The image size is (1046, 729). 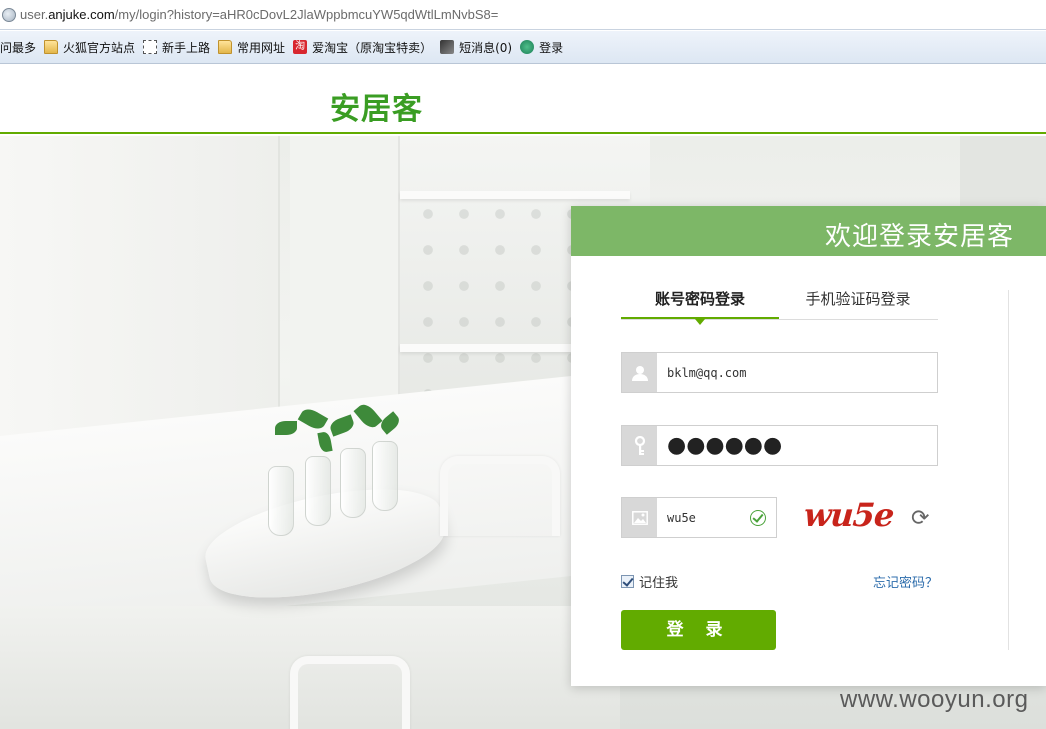 What do you see at coordinates (486, 47) in the screenshot?
I see `bookmark-label: 短消息(0)` at bounding box center [486, 47].